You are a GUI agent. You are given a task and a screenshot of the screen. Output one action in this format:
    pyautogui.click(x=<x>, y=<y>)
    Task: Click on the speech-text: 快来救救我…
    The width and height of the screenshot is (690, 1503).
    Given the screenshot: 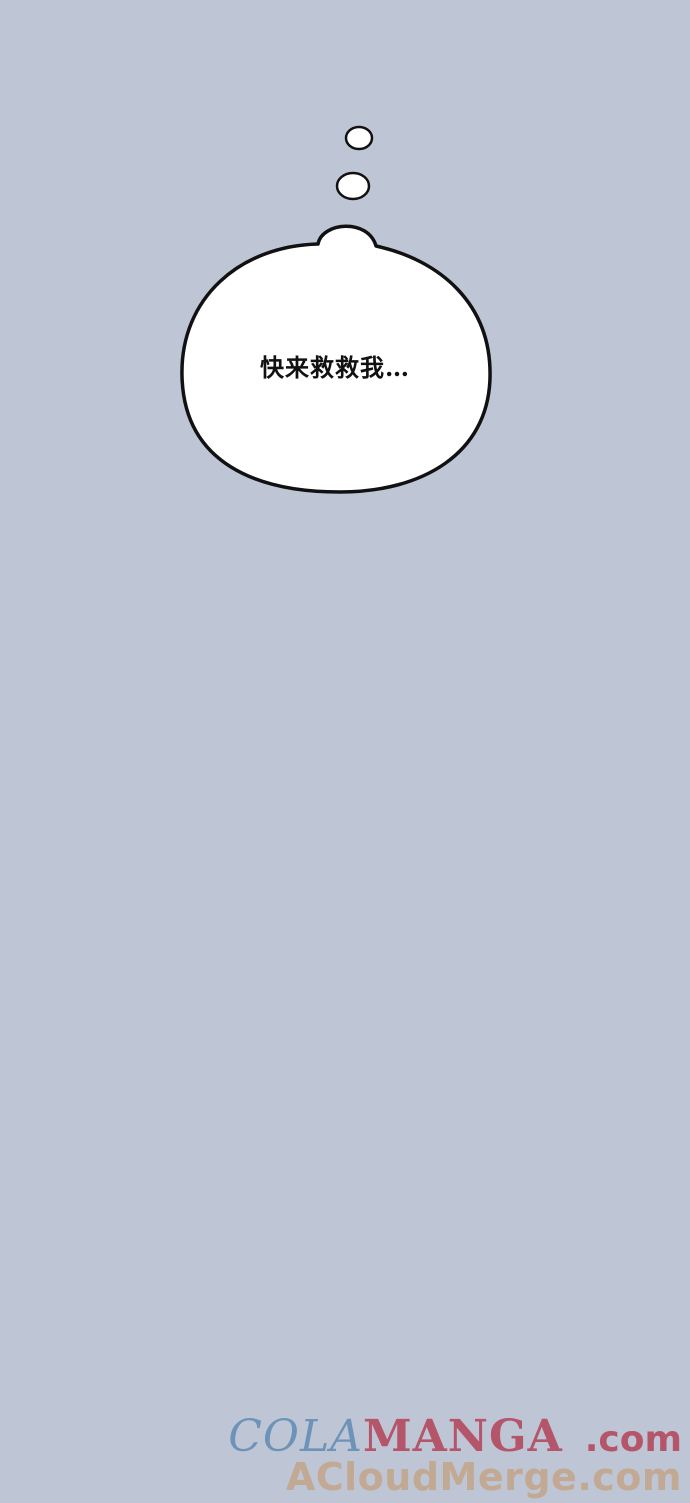 What is the action you would take?
    pyautogui.click(x=335, y=367)
    